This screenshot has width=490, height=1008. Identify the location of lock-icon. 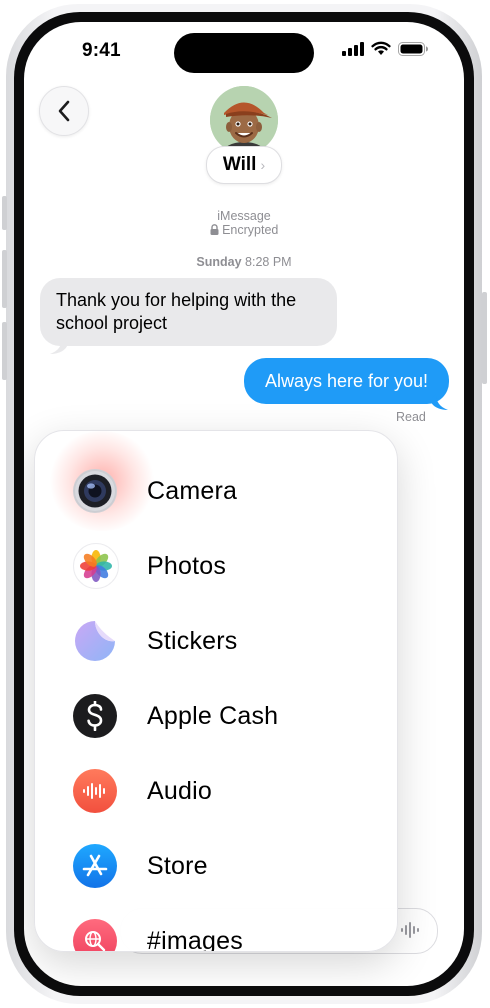
(214, 229).